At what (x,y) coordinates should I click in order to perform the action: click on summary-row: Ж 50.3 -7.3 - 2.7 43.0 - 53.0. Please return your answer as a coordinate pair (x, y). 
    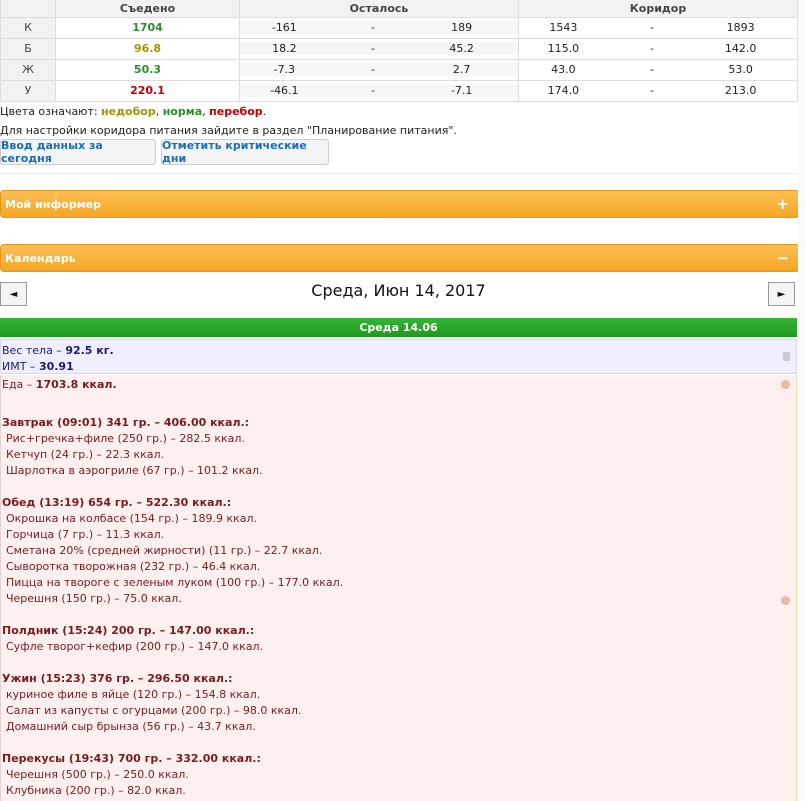
    Looking at the image, I should click on (399, 69).